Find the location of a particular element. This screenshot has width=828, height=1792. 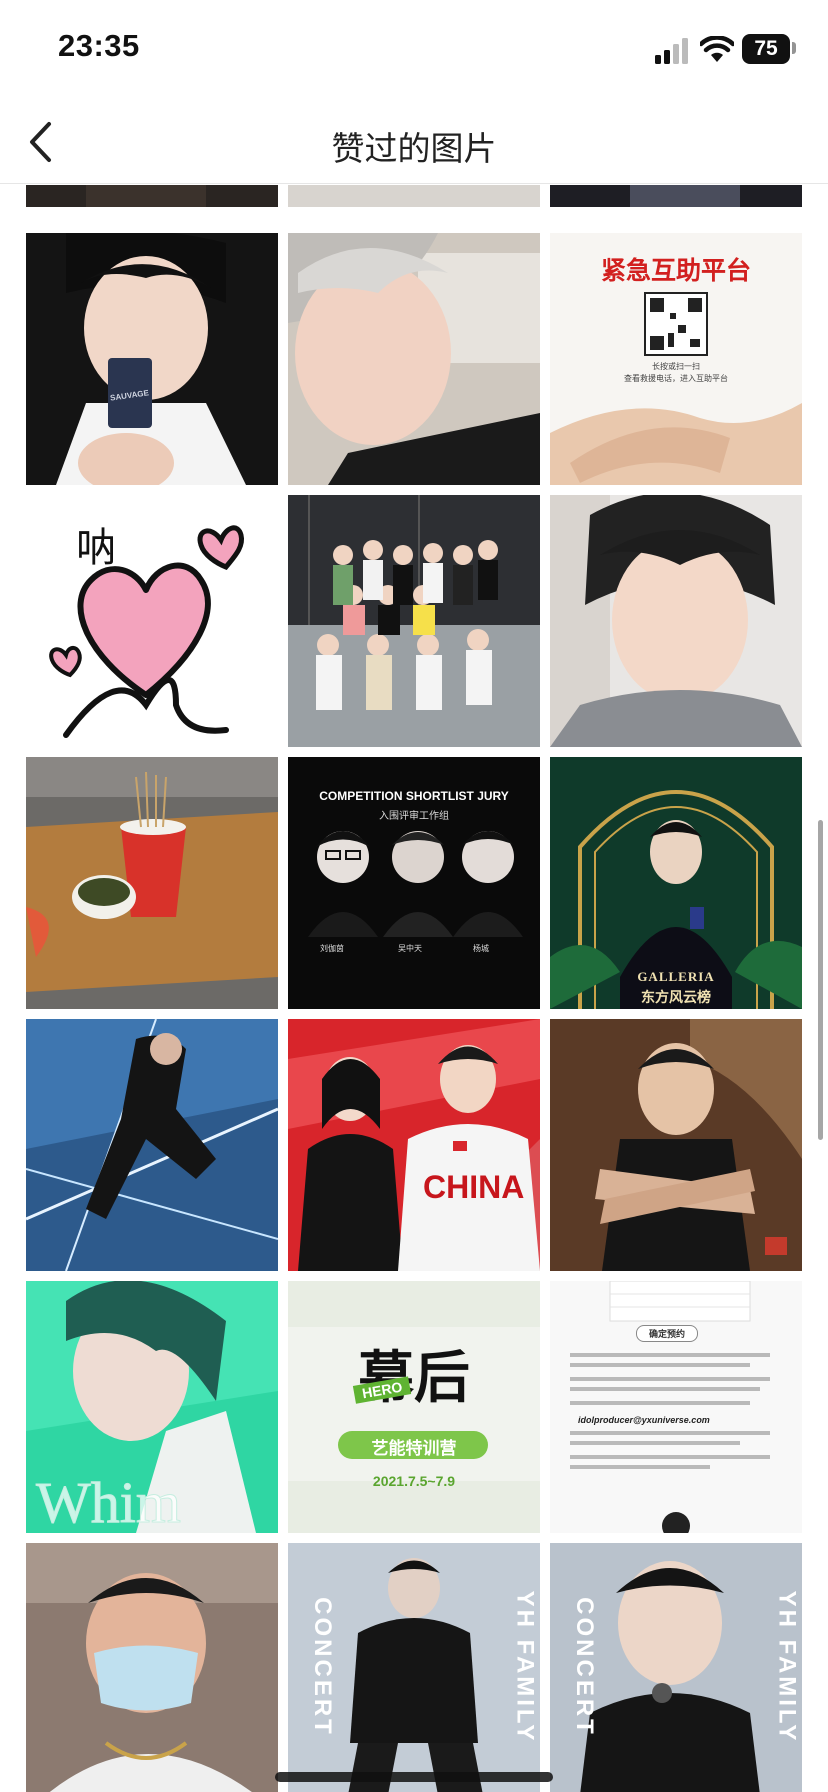

galleria-subtitle: 东方风云榜 is located at coordinates (676, 997).